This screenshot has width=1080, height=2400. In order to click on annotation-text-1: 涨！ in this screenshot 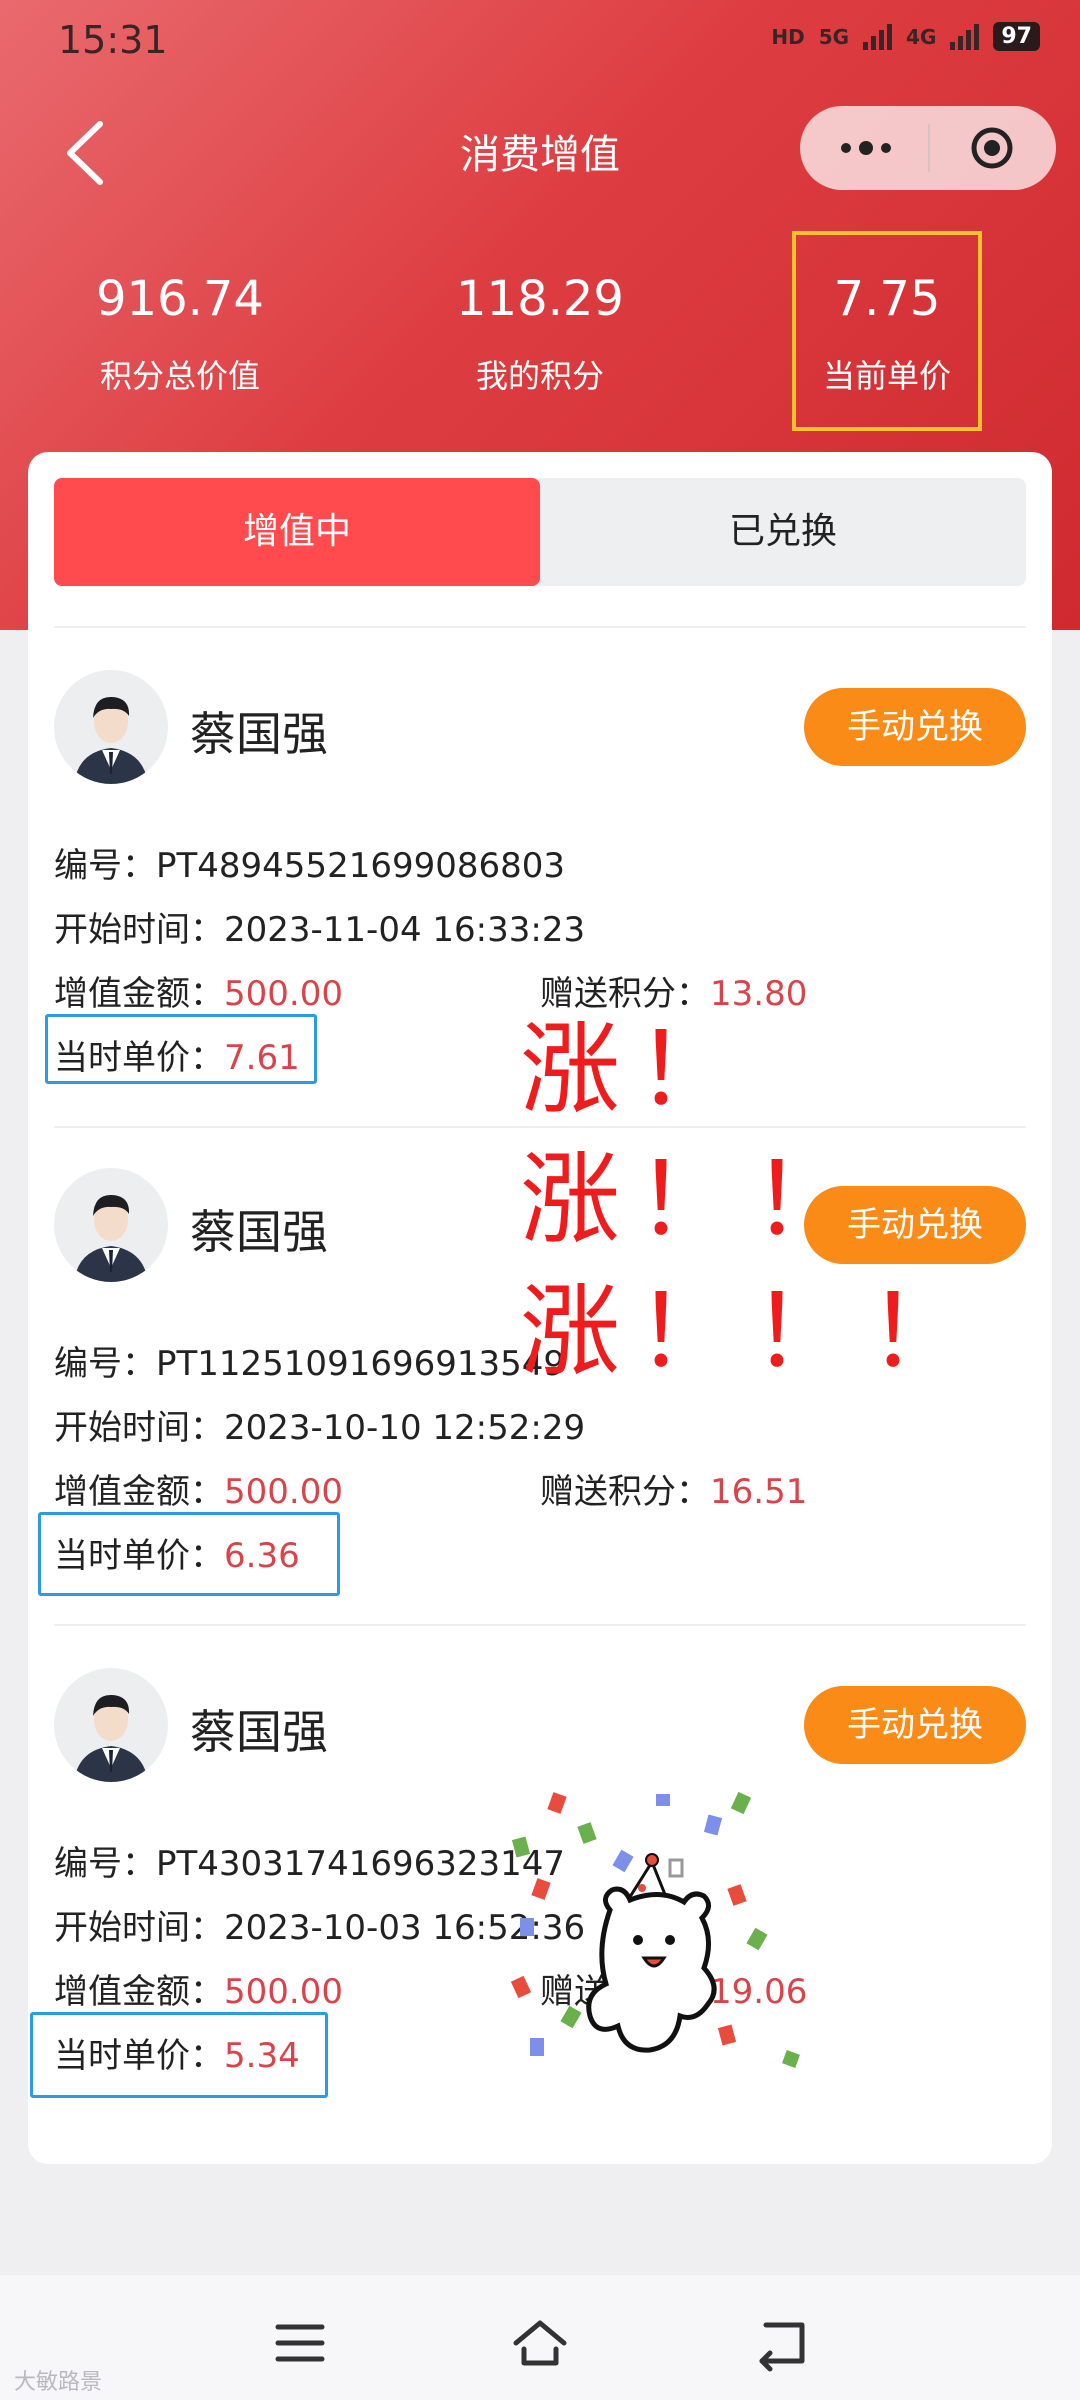, I will do `click(636, 1069)`.